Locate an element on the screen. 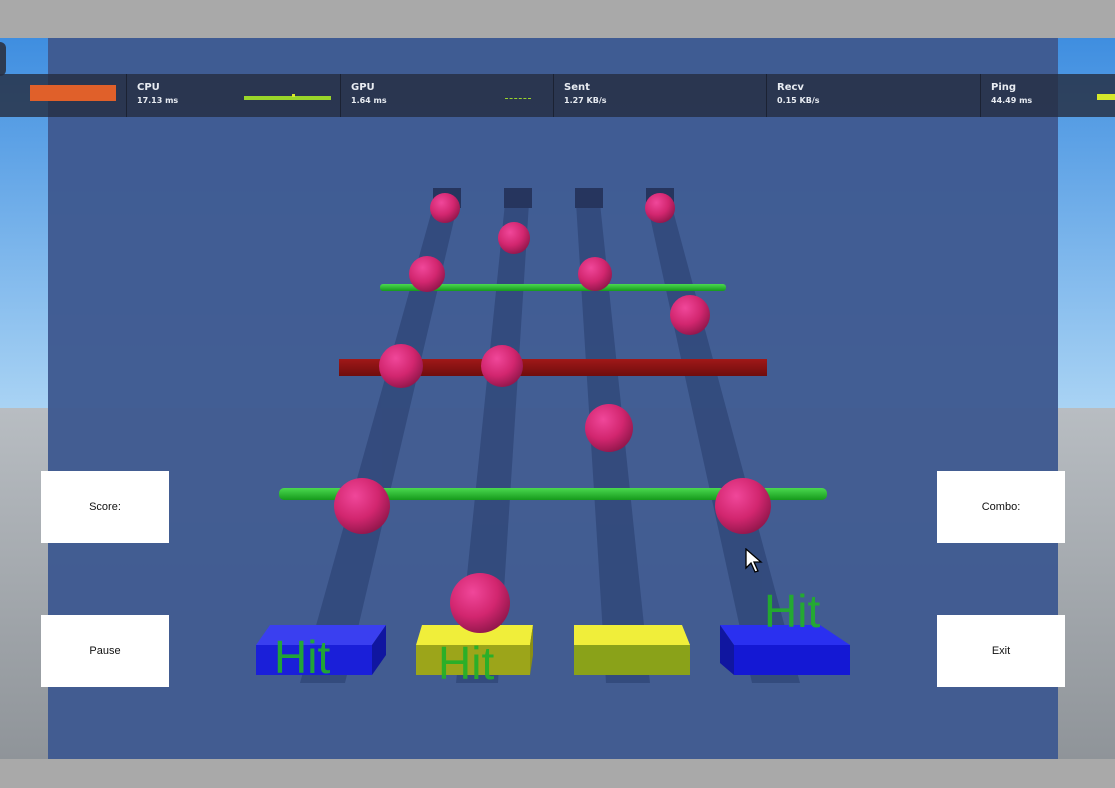  letterbox-bottom is located at coordinates (557, 773).